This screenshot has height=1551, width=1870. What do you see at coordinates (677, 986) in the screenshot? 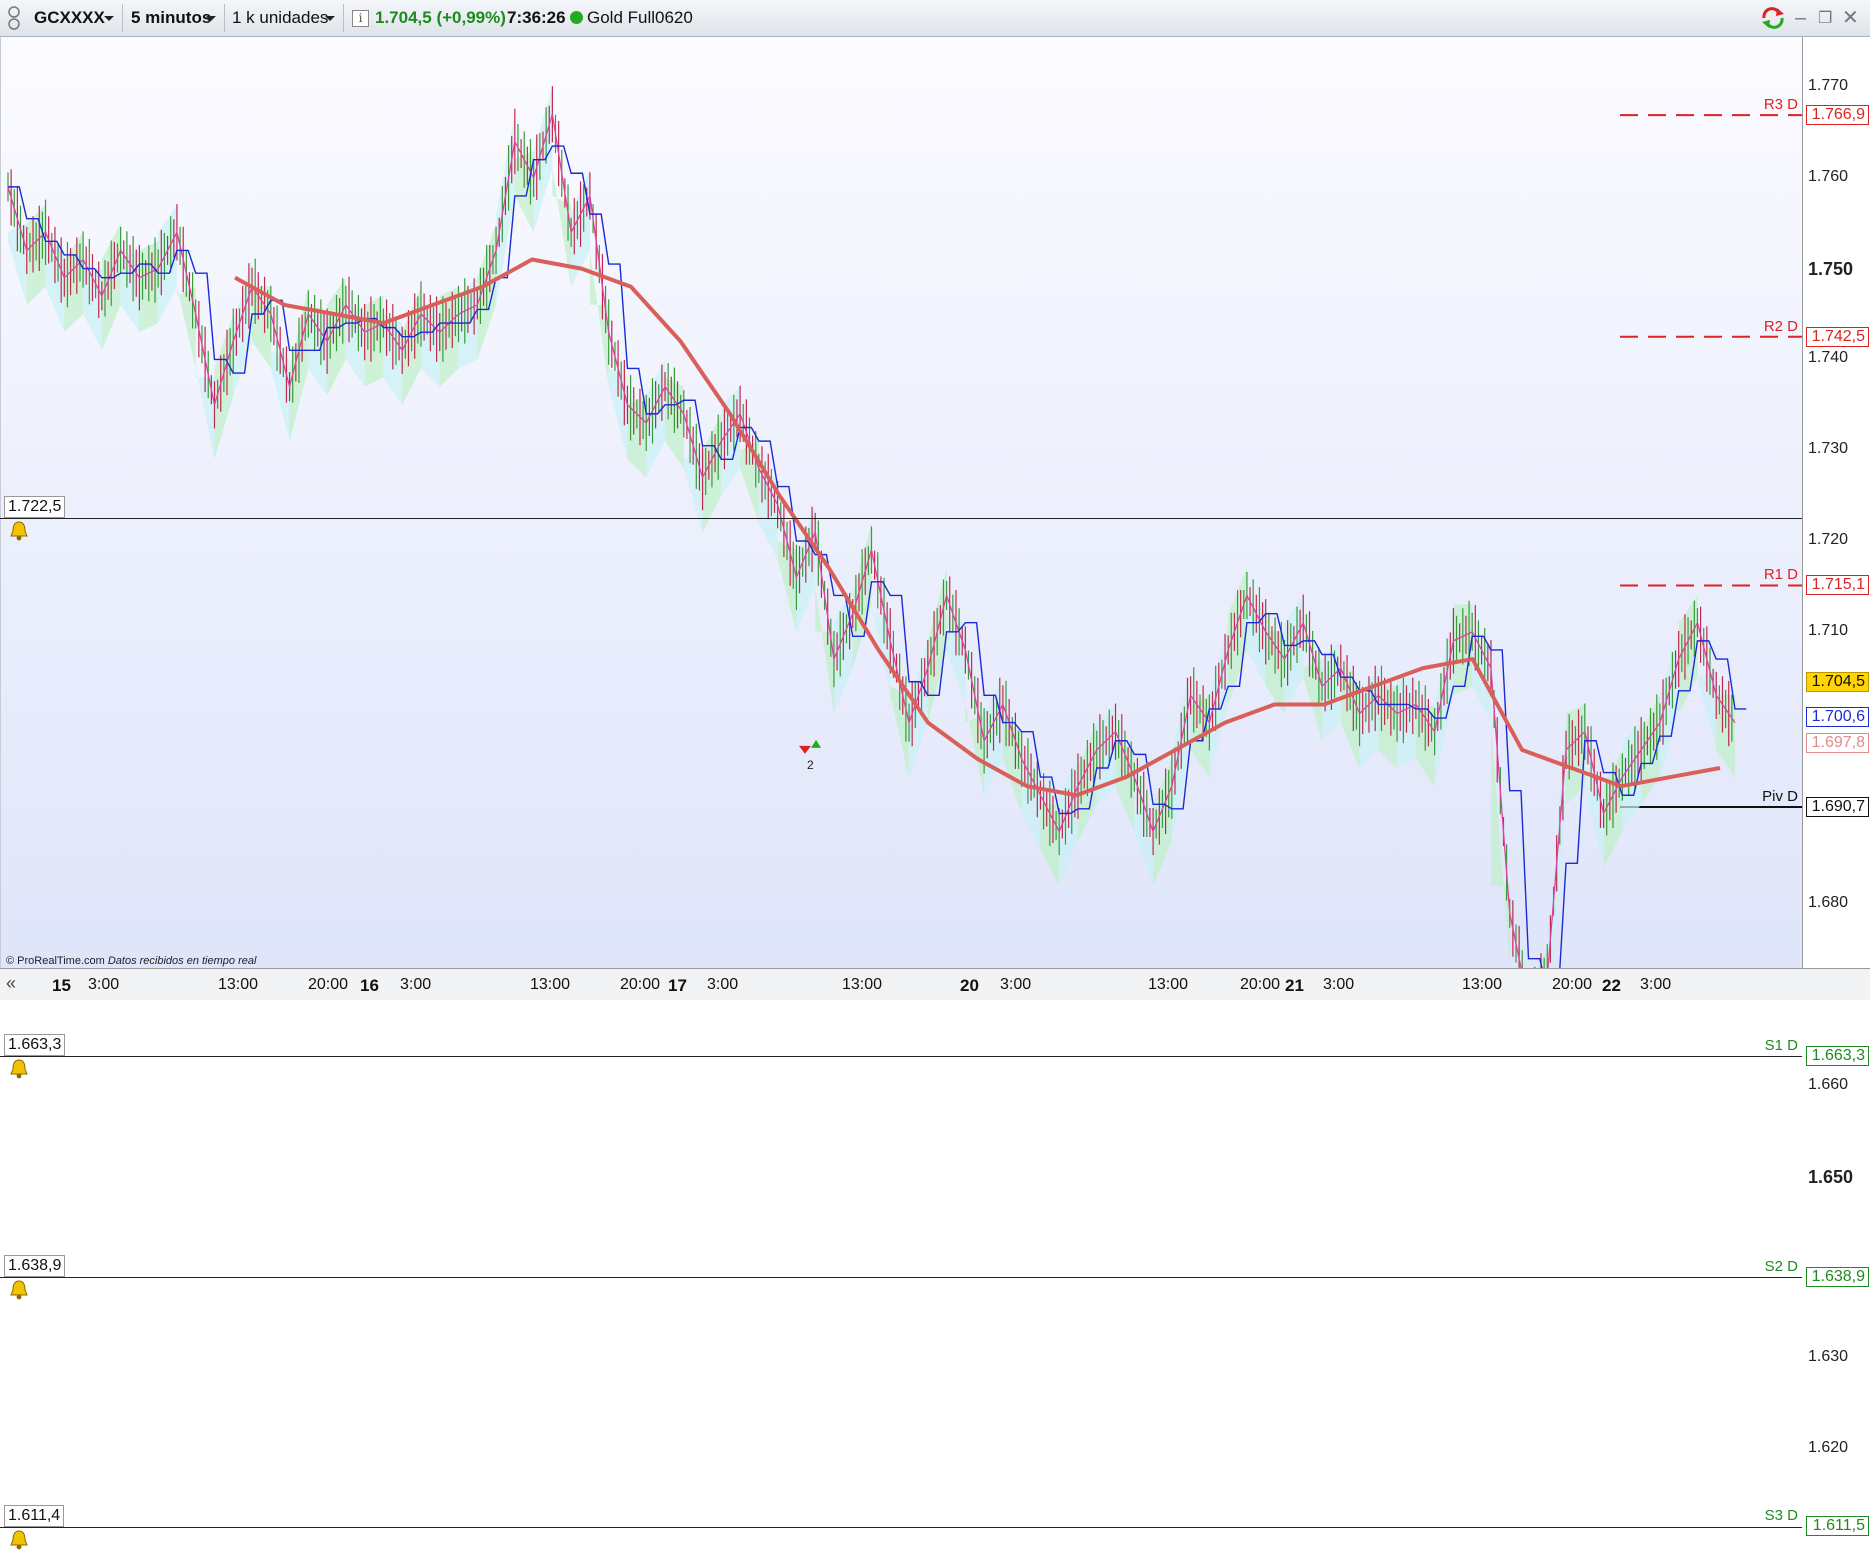
I see `time-tick-label: 17` at bounding box center [677, 986].